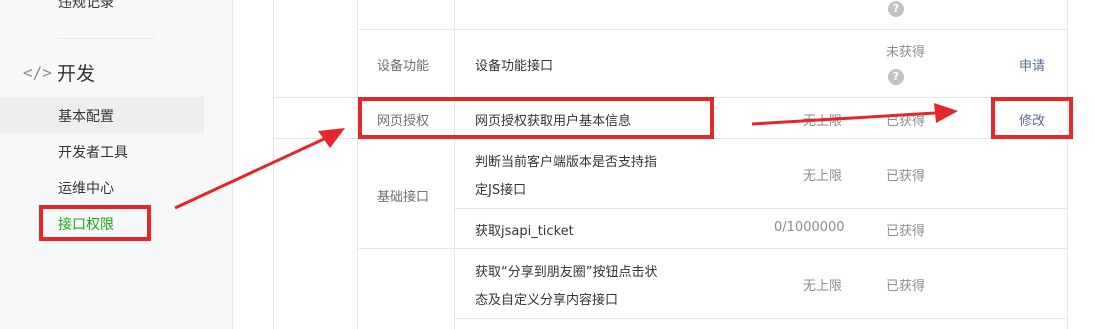 Image resolution: width=1095 pixels, height=329 pixels. I want to click on arrow-to-modify, so click(854, 114).